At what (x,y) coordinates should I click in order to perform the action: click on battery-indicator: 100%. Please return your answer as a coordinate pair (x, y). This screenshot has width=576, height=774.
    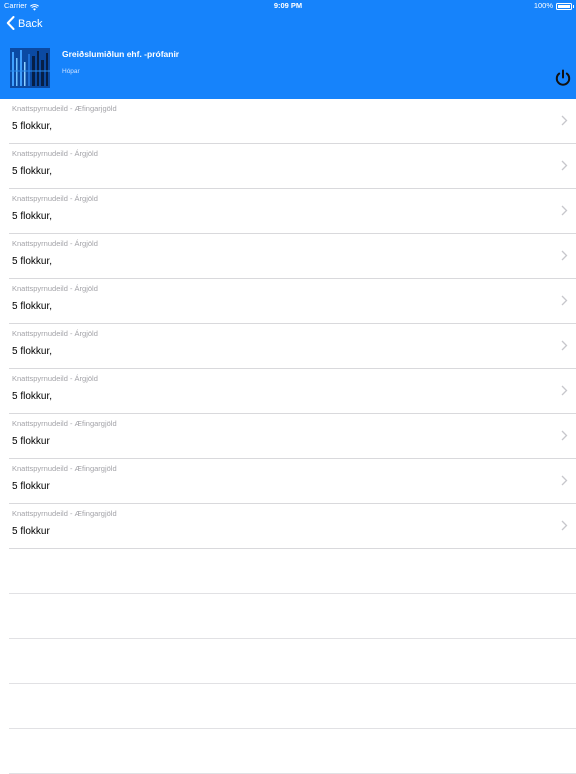
    Looking at the image, I should click on (553, 6).